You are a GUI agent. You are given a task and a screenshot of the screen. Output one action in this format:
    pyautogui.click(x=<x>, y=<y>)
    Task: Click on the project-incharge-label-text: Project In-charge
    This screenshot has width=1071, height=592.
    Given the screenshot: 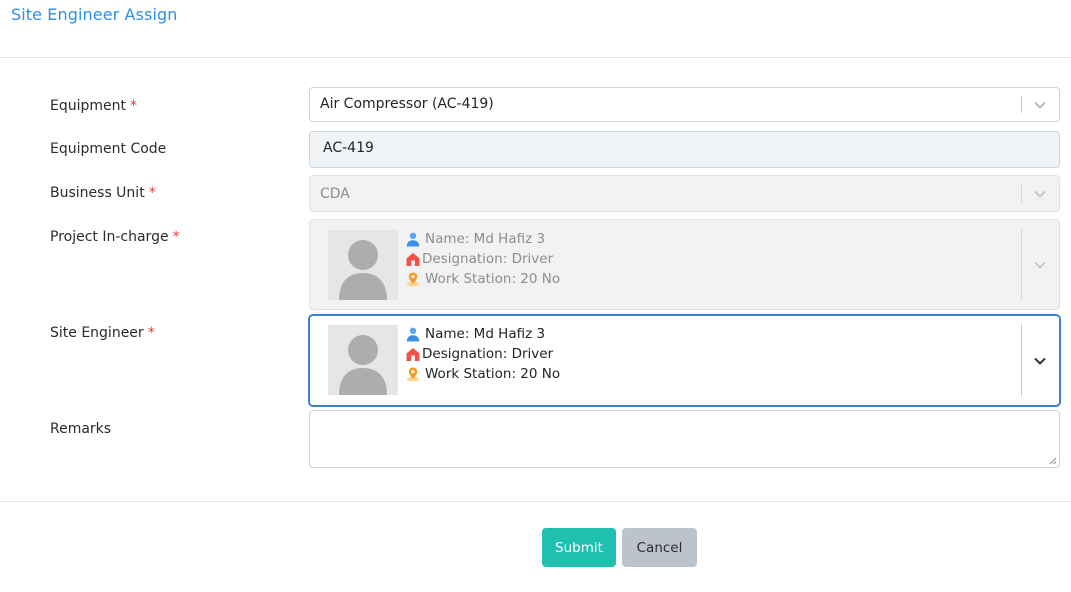 What is the action you would take?
    pyautogui.click(x=109, y=237)
    